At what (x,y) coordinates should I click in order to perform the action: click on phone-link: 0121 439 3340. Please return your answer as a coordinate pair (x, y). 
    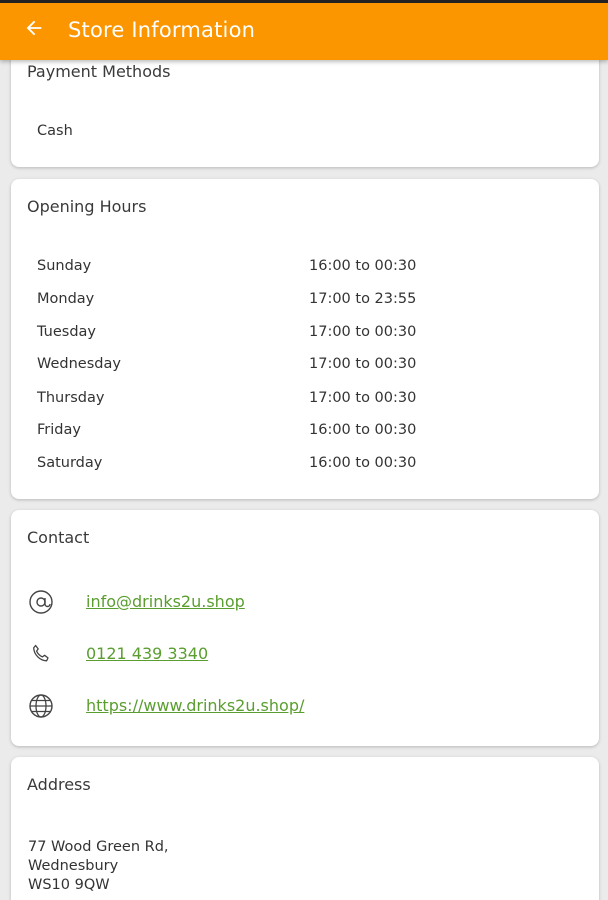
    Looking at the image, I should click on (147, 653).